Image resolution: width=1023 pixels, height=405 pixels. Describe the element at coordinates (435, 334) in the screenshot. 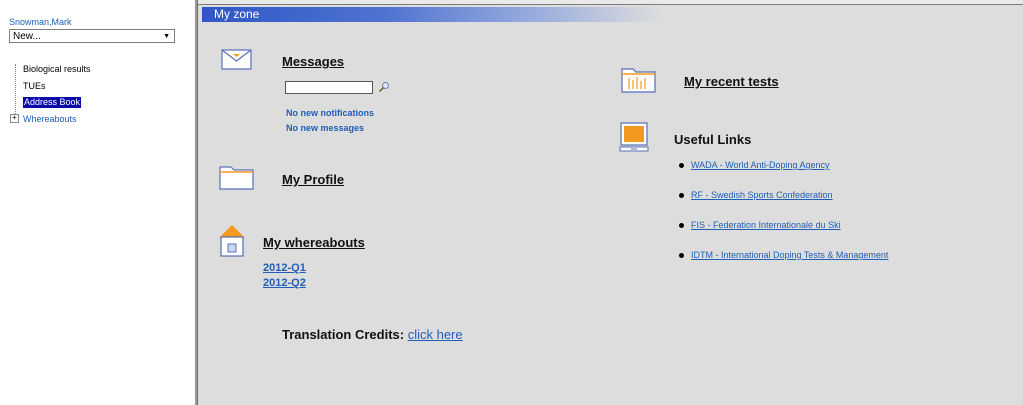

I see `translation-credits-link: click here` at that location.